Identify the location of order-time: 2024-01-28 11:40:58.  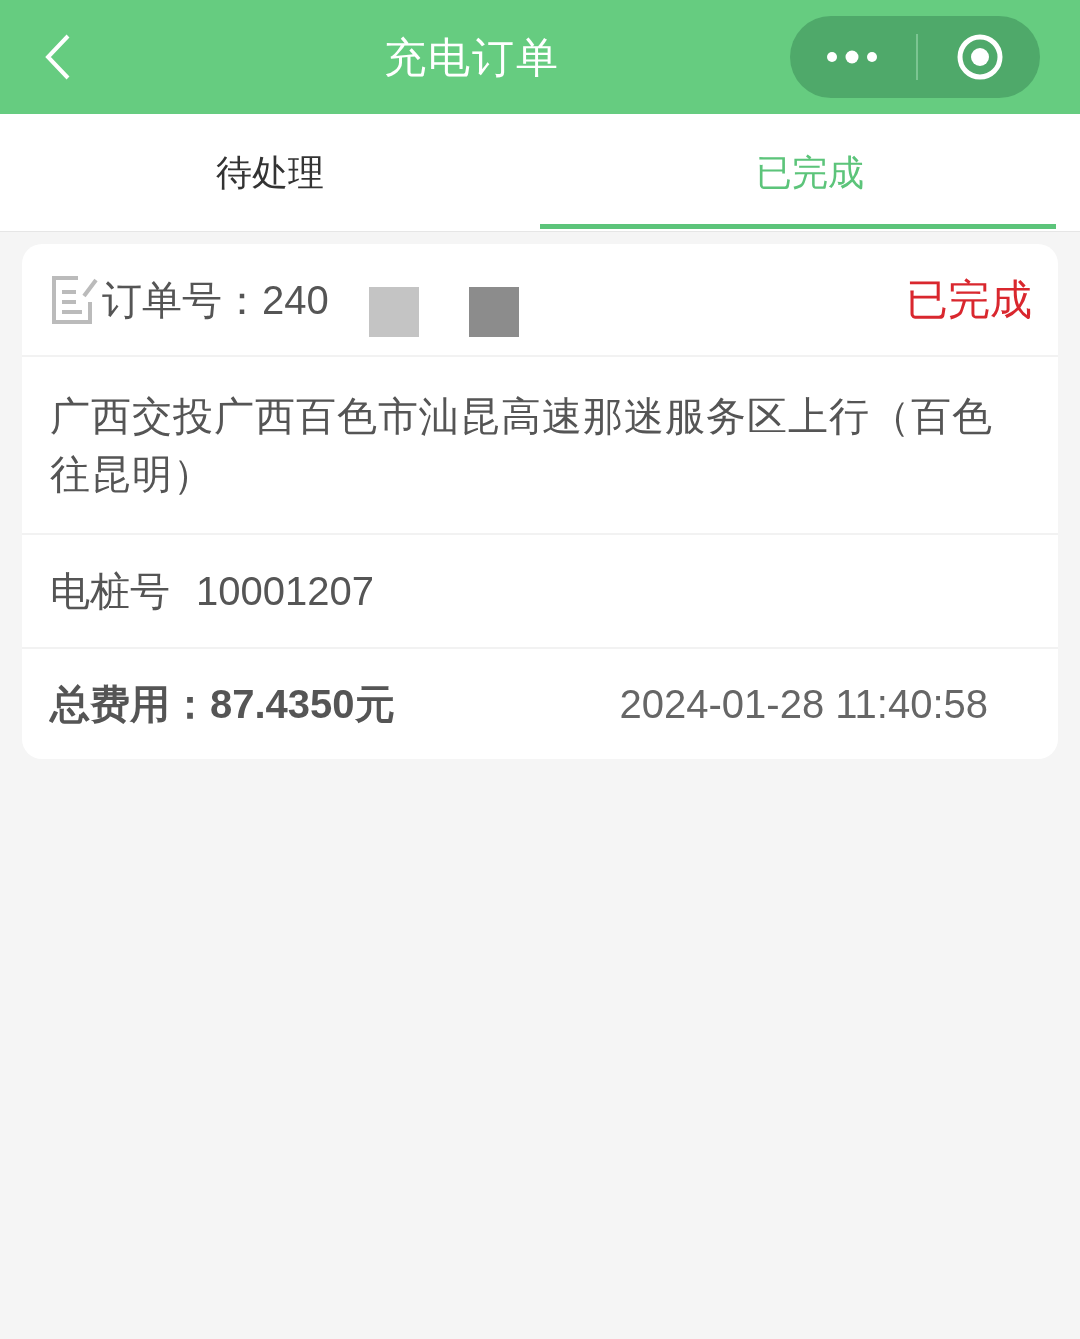
(803, 704).